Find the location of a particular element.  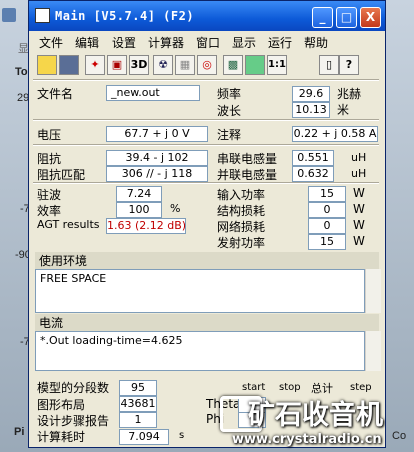

menu-help: 帮助 is located at coordinates (316, 42).